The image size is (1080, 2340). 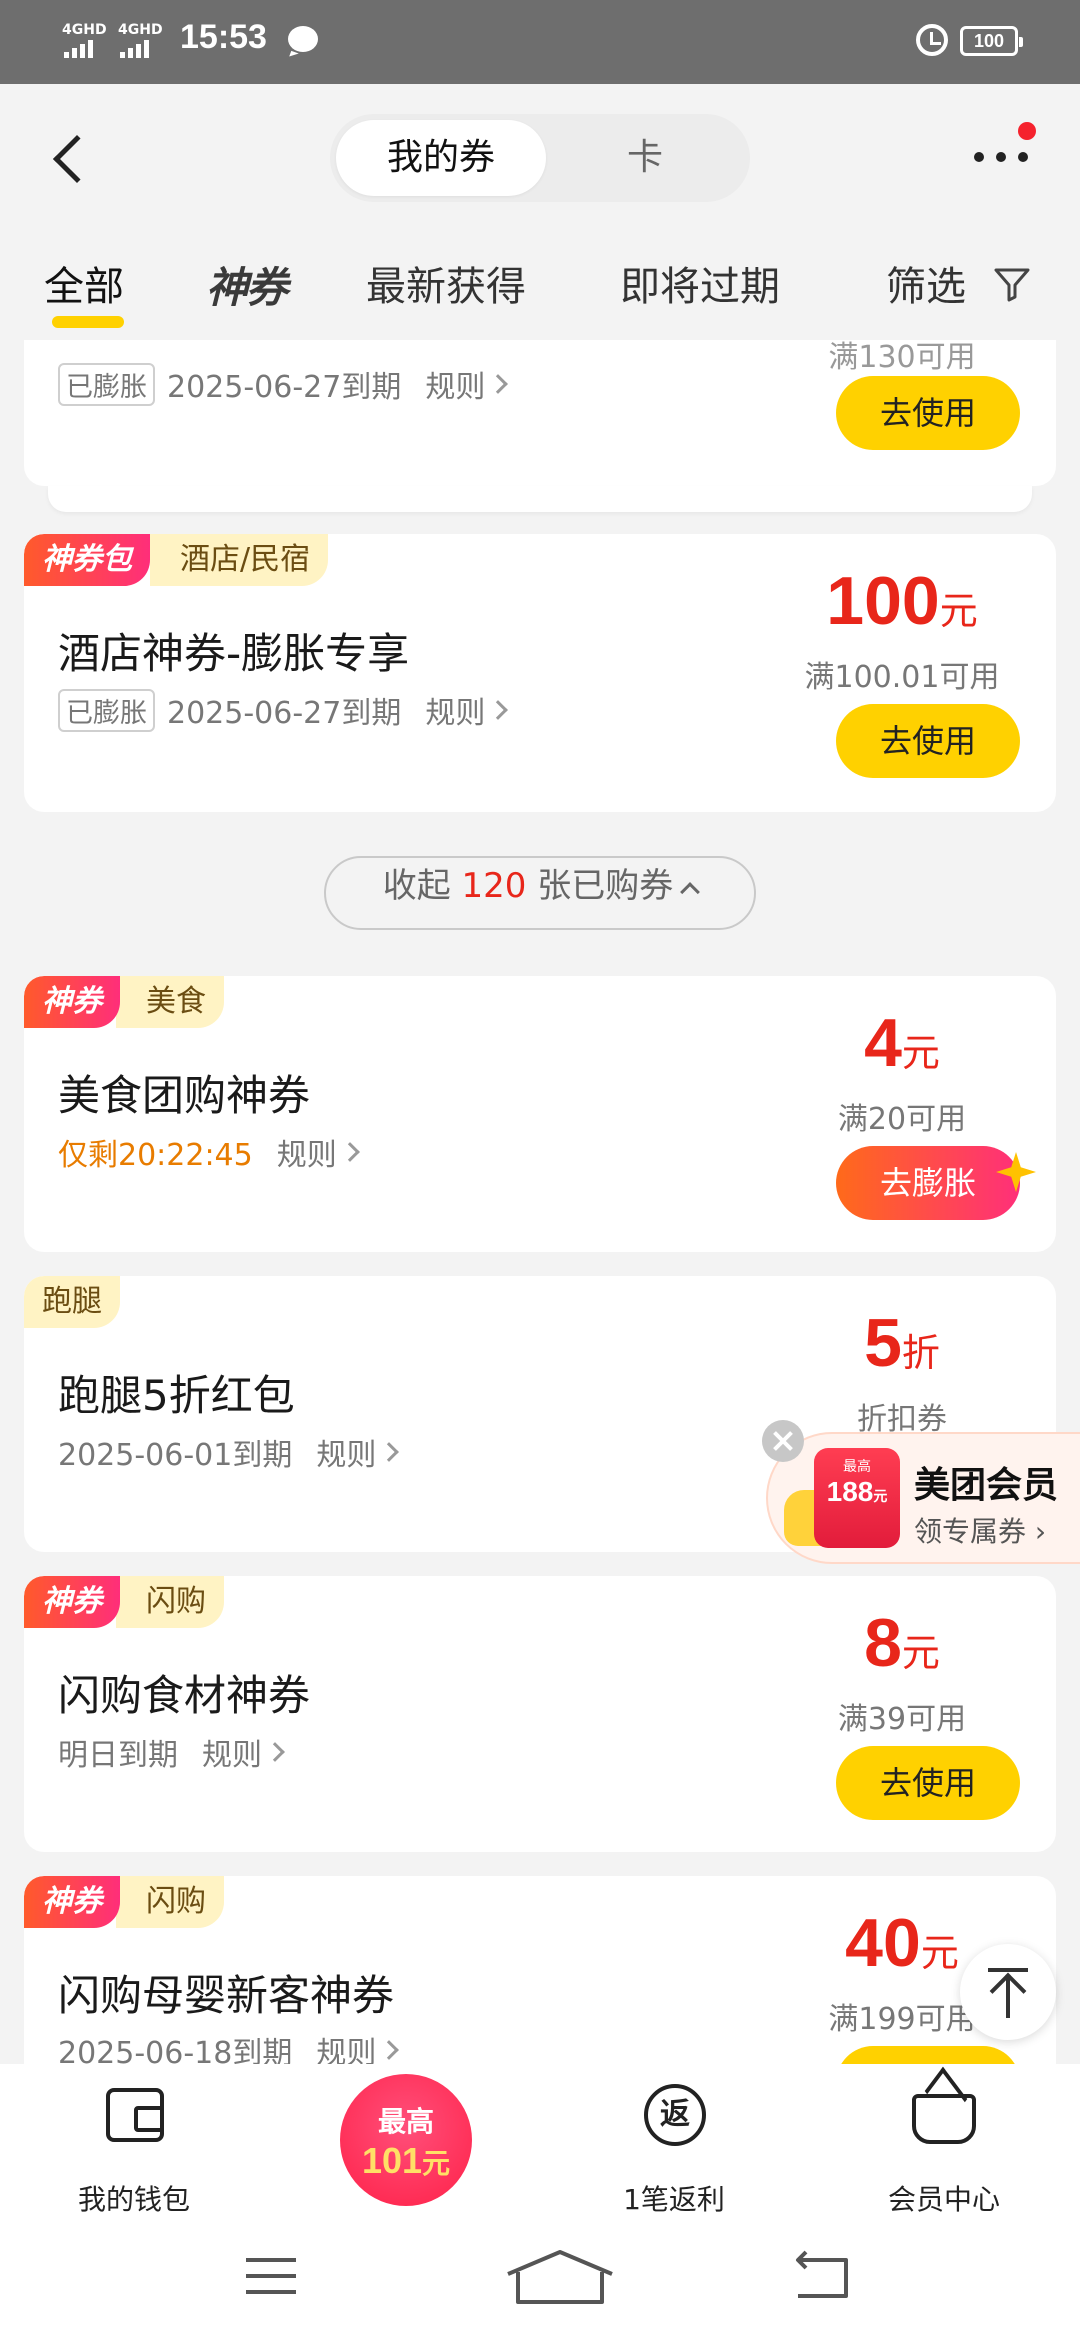 What do you see at coordinates (1008, 1992) in the screenshot?
I see `back-to-top-button` at bounding box center [1008, 1992].